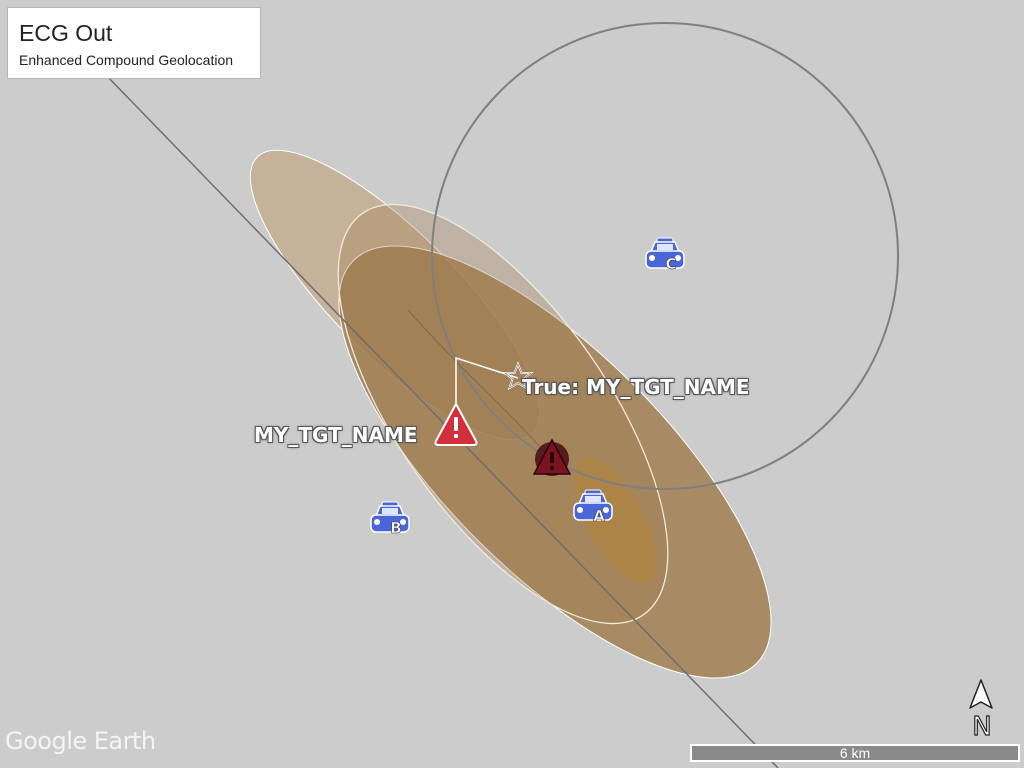 The image size is (1024, 768). What do you see at coordinates (636, 387) in the screenshot?
I see `true-target-label: True: MY_TGT_NAME` at bounding box center [636, 387].